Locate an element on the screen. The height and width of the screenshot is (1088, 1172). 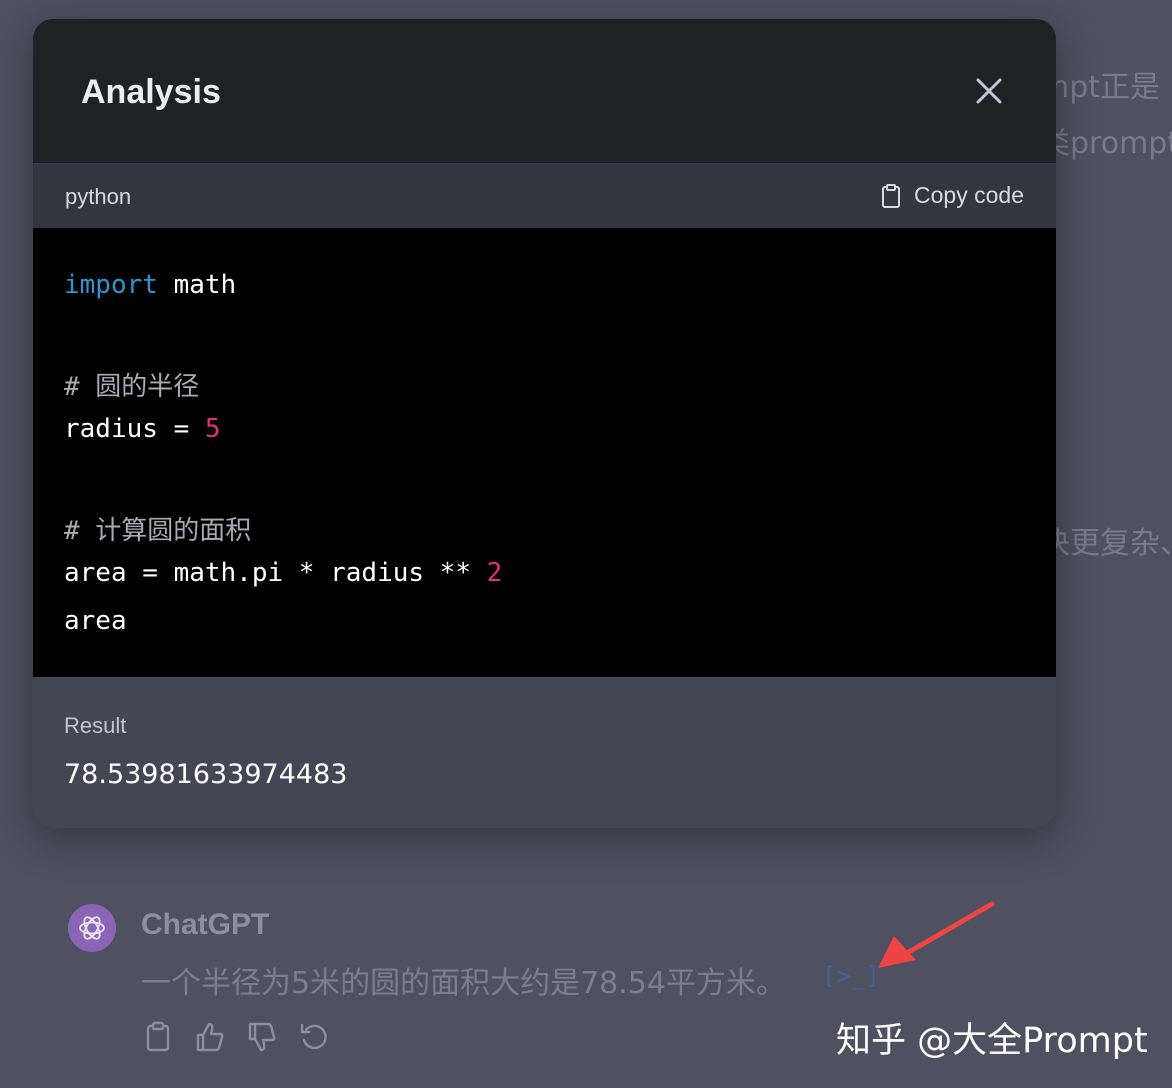
openai-logo-icon is located at coordinates (92, 928).